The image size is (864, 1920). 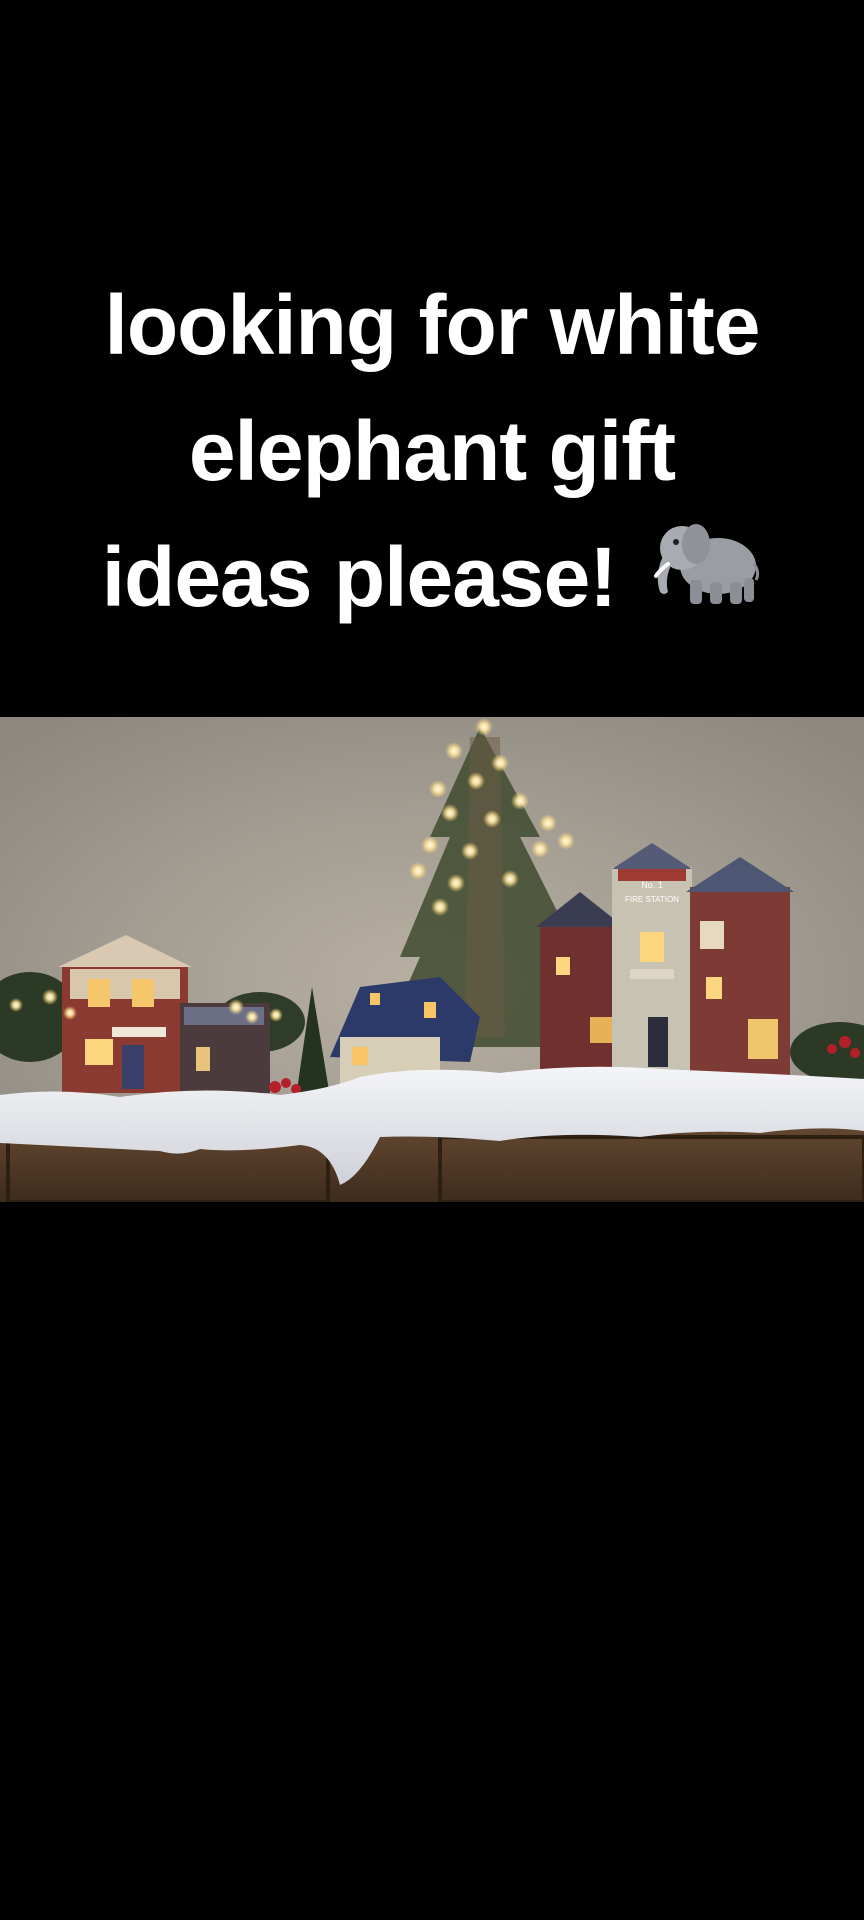 I want to click on caption-line-2: elephant gift, so click(x=432, y=451).